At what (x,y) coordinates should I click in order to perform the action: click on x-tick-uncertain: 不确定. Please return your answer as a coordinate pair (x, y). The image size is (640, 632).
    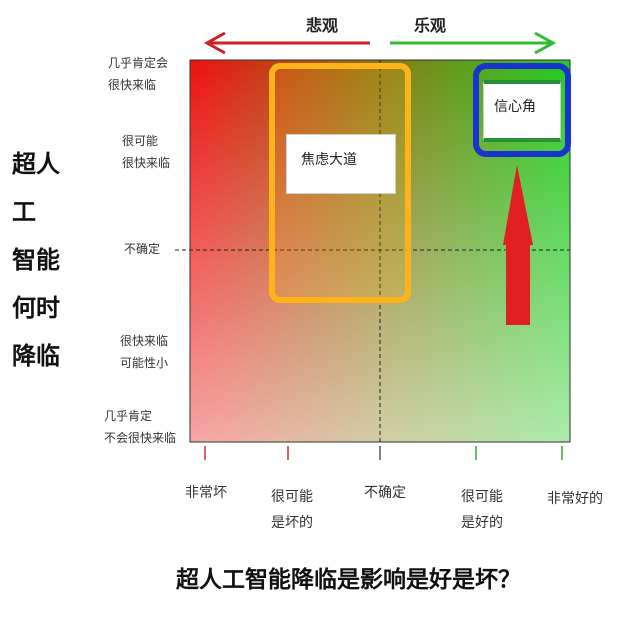
    Looking at the image, I should click on (385, 493).